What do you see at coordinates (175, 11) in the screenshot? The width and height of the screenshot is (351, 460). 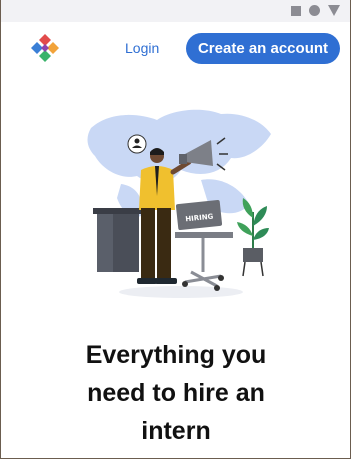 I see `status-bar` at bounding box center [175, 11].